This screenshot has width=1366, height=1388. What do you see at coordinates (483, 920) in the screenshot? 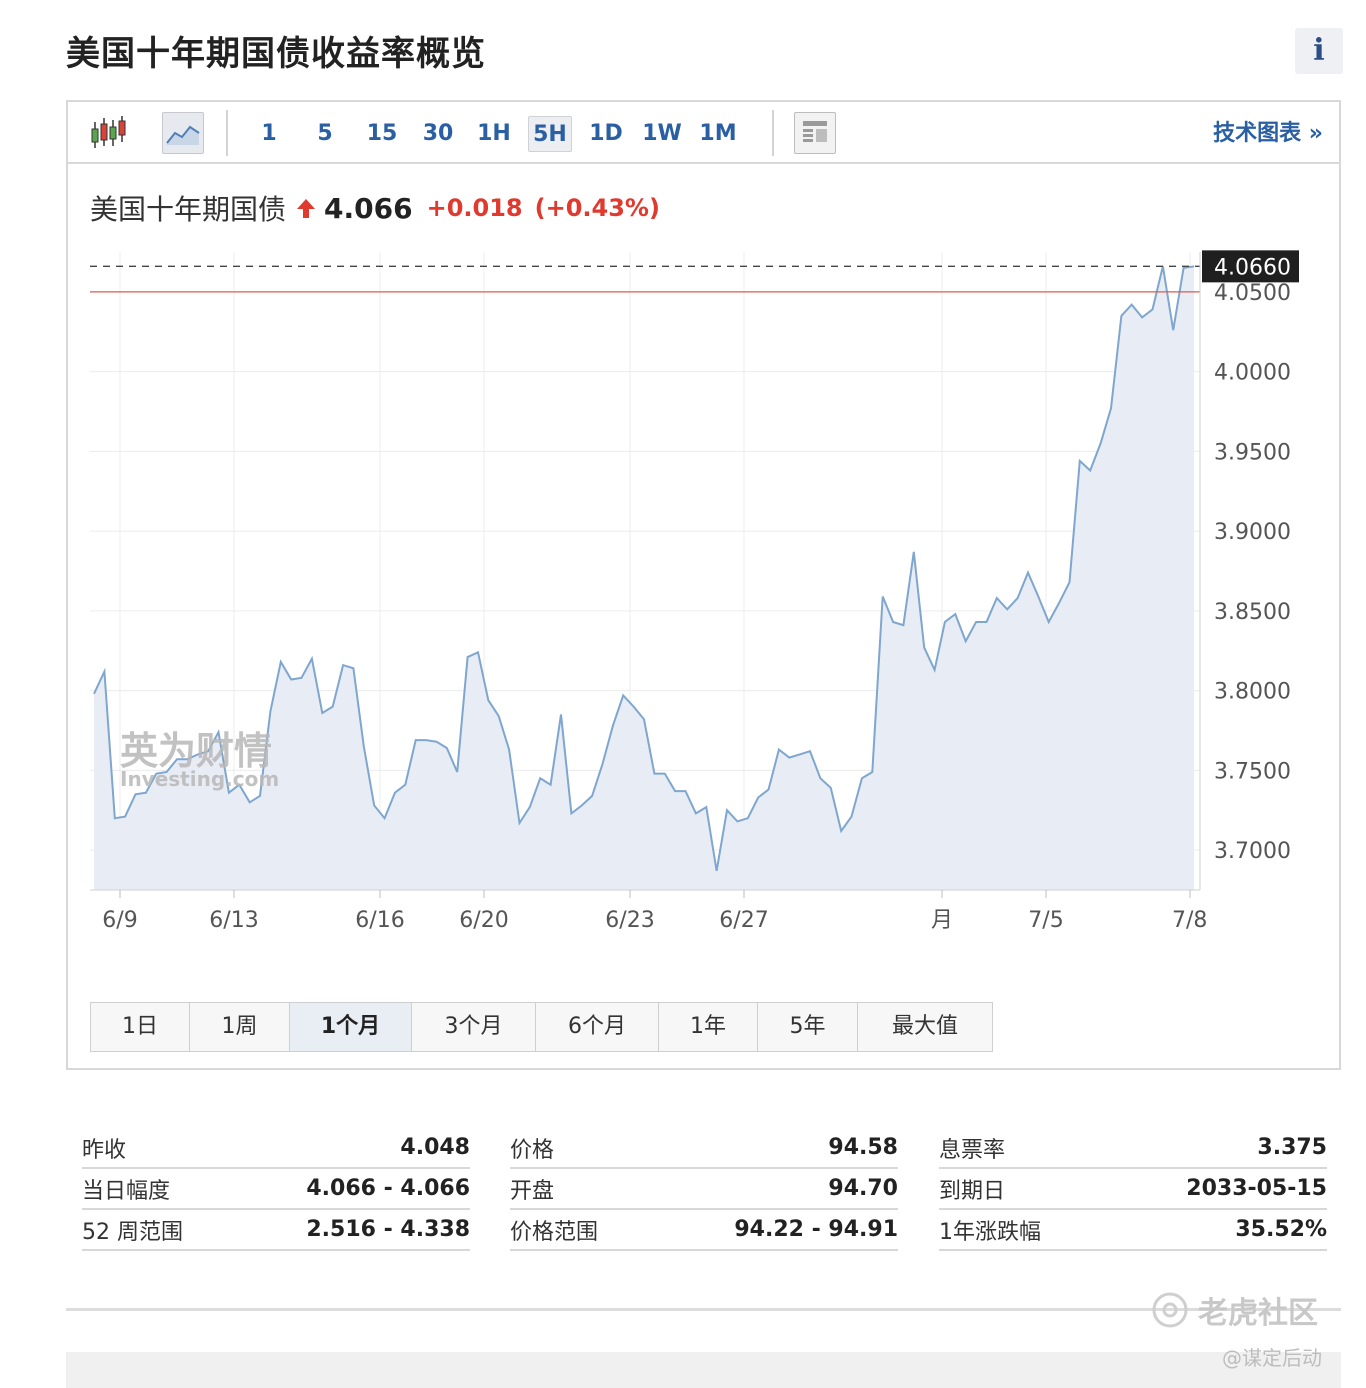
I see `x-tick-label: 6/20` at bounding box center [483, 920].